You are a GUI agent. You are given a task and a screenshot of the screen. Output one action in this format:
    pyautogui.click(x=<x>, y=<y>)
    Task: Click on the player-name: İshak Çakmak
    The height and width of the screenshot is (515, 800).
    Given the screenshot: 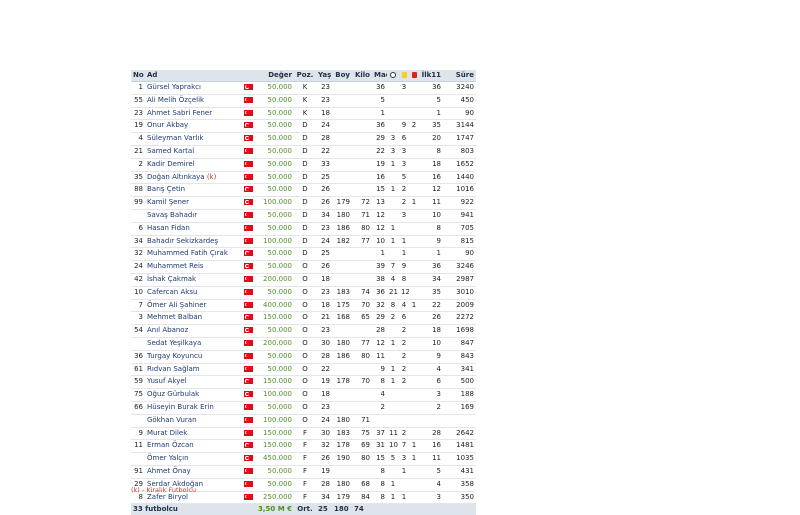 What is the action you would take?
    pyautogui.click(x=192, y=279)
    